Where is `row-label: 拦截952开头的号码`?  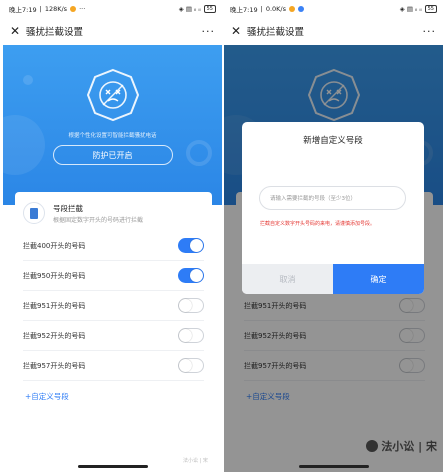 row-label: 拦截952开头的号码 is located at coordinates (54, 335).